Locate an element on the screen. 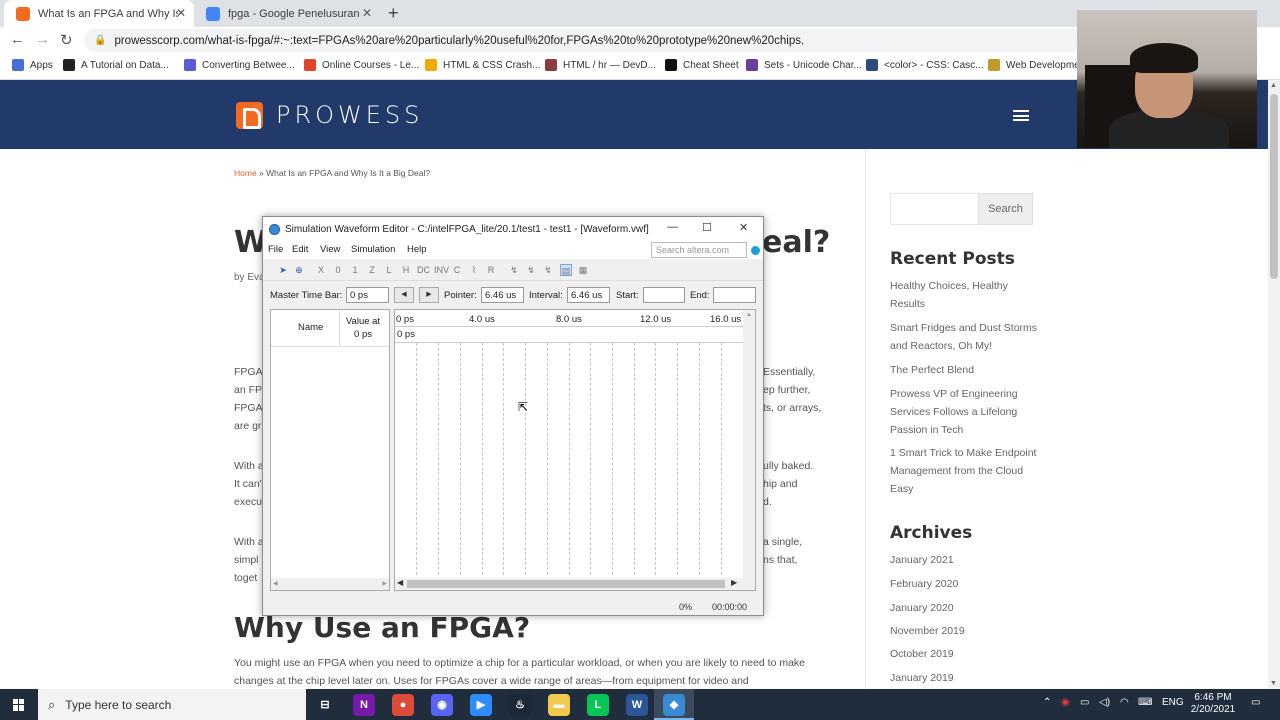  back-icon: ← is located at coordinates (17, 39).